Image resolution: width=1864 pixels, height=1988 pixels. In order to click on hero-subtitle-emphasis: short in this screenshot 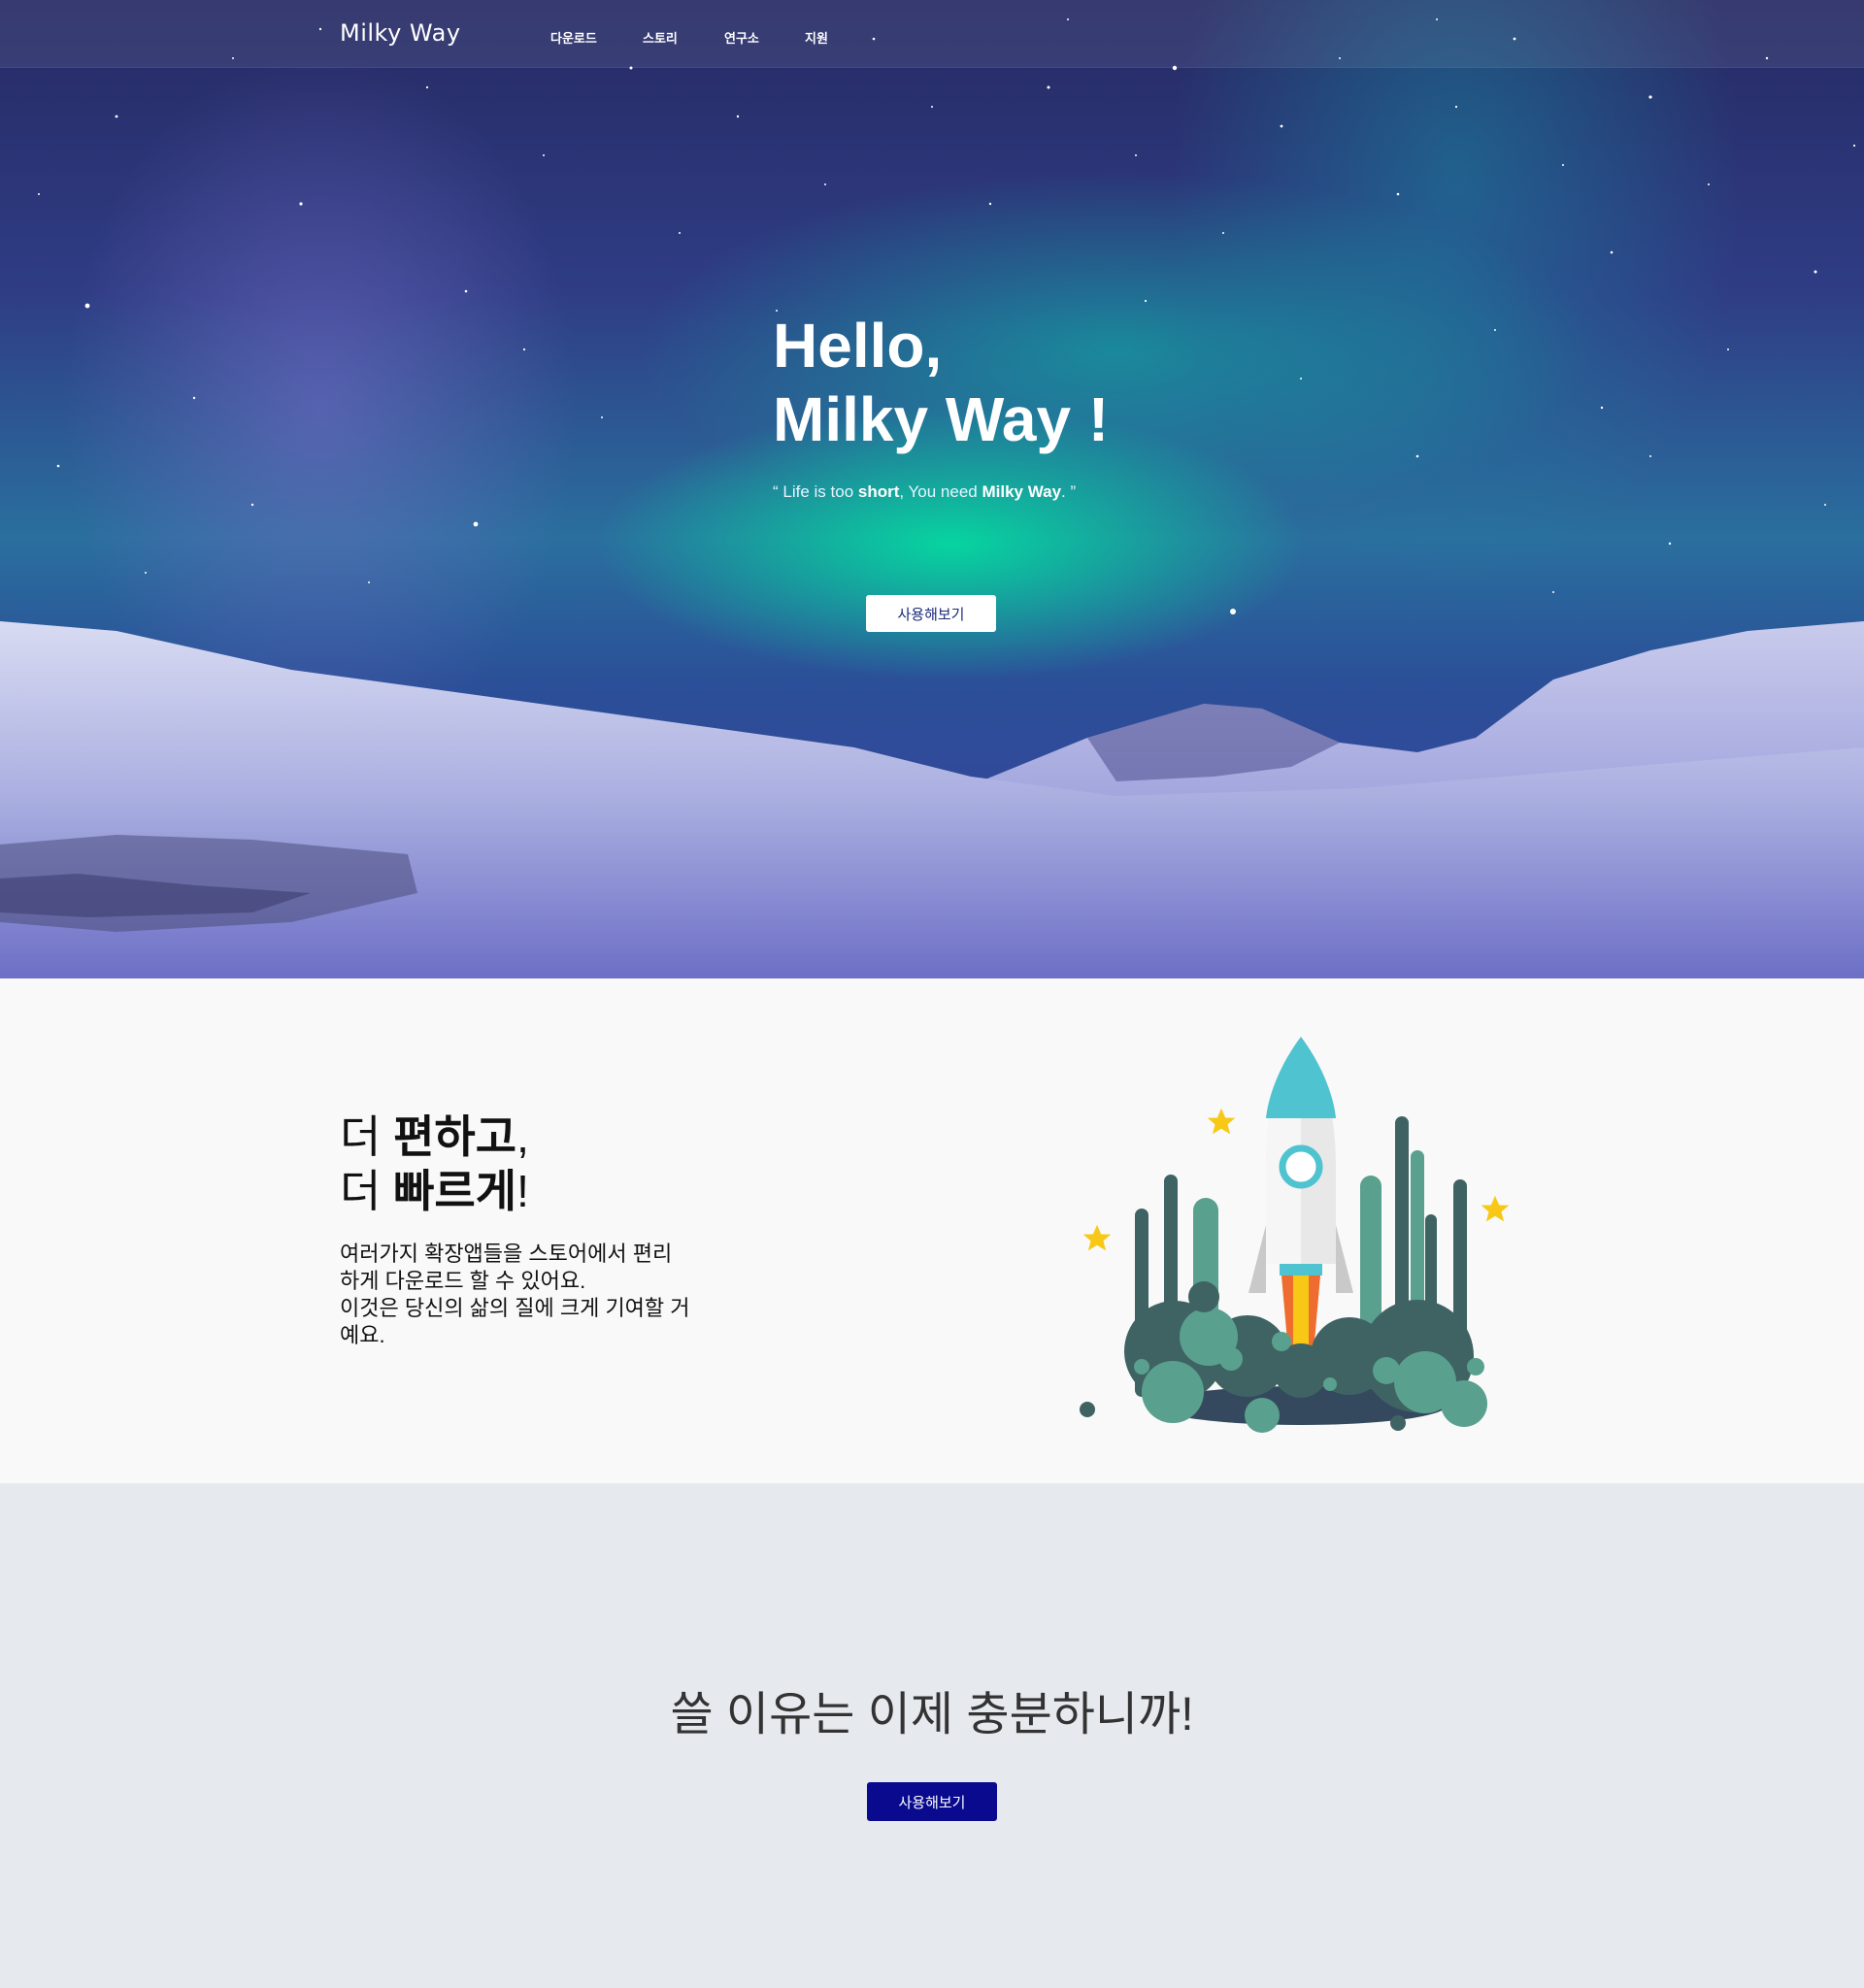, I will do `click(878, 492)`.